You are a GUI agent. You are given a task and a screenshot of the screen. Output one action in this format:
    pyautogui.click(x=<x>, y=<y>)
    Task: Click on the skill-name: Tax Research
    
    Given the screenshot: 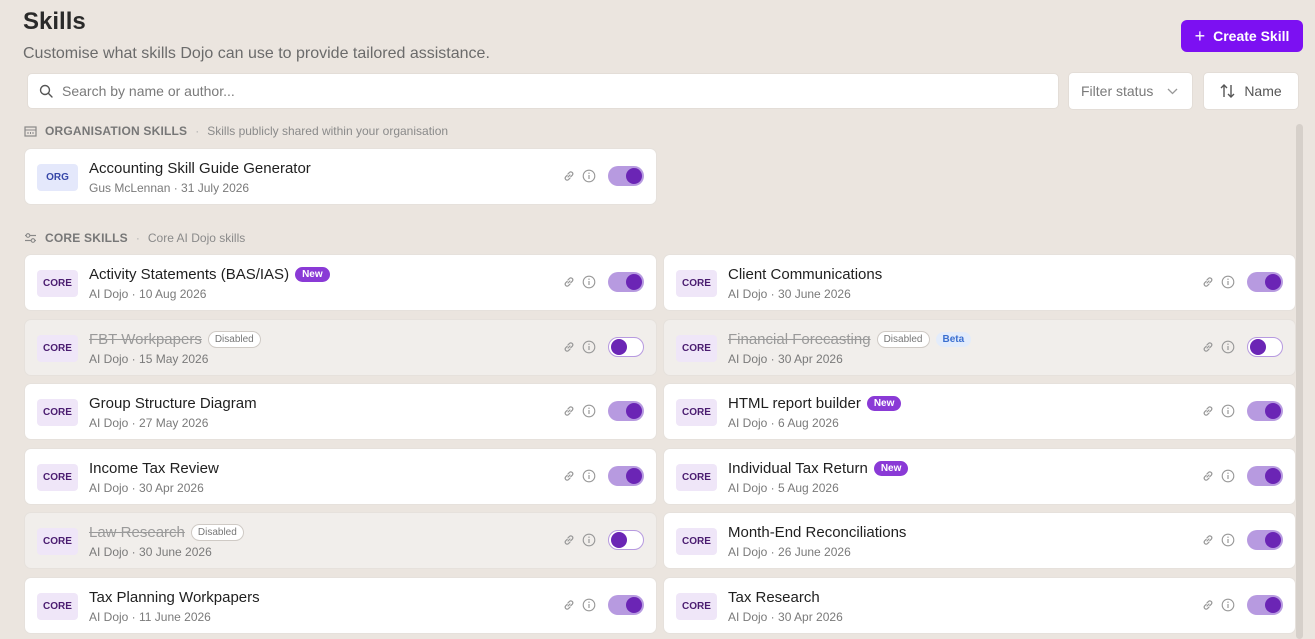 What is the action you would take?
    pyautogui.click(x=774, y=597)
    